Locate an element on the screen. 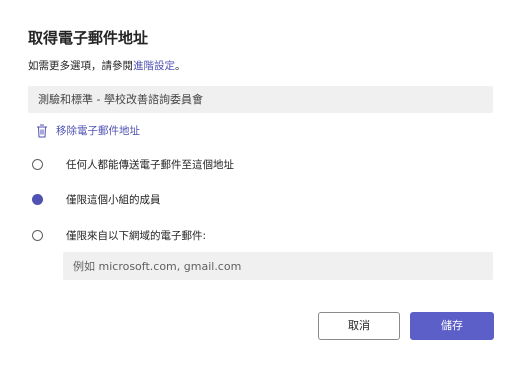  domain-input is located at coordinates (278, 266).